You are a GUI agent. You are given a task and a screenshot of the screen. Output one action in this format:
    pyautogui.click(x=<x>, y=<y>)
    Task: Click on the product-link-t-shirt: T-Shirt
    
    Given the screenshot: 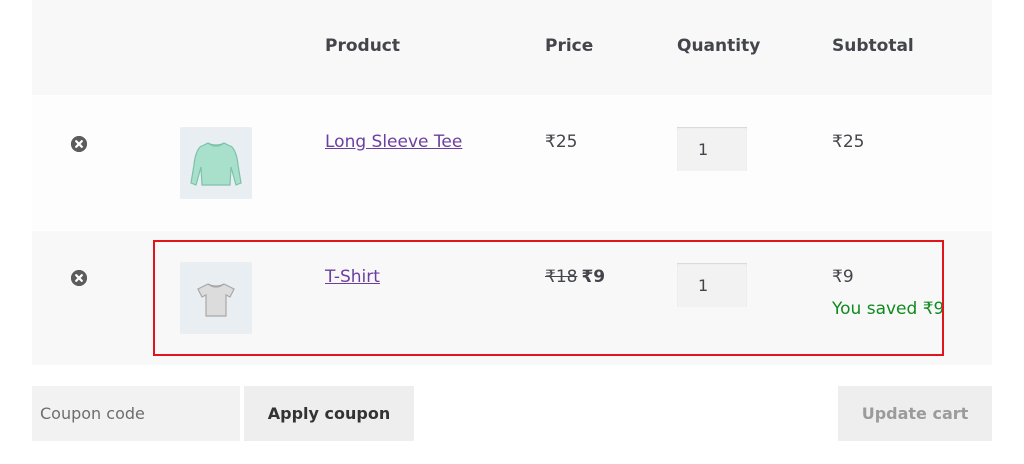 What is the action you would take?
    pyautogui.click(x=352, y=277)
    